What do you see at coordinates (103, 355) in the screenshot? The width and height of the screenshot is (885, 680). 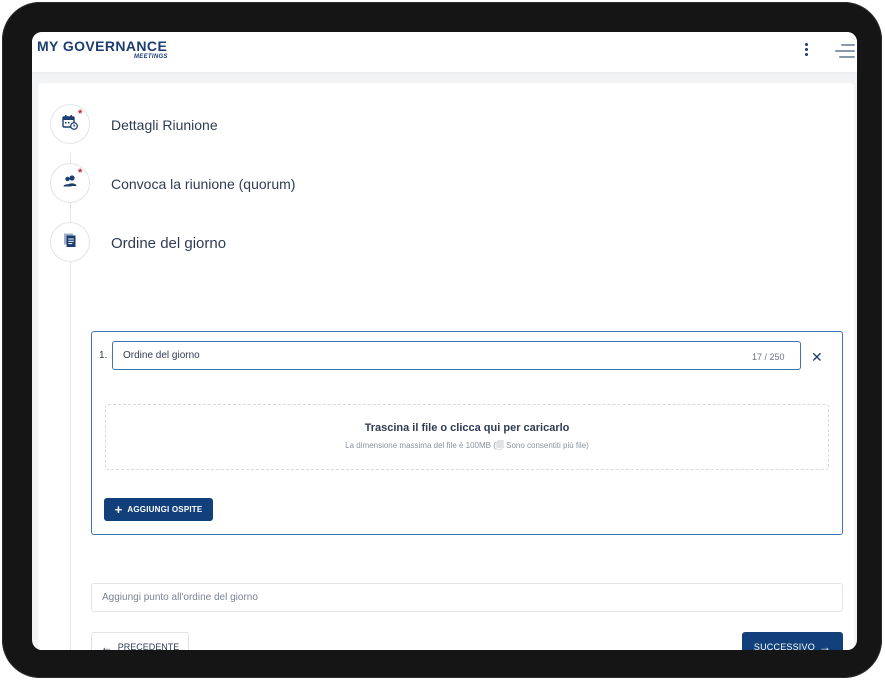 I see `agenda-item-number: 1.` at bounding box center [103, 355].